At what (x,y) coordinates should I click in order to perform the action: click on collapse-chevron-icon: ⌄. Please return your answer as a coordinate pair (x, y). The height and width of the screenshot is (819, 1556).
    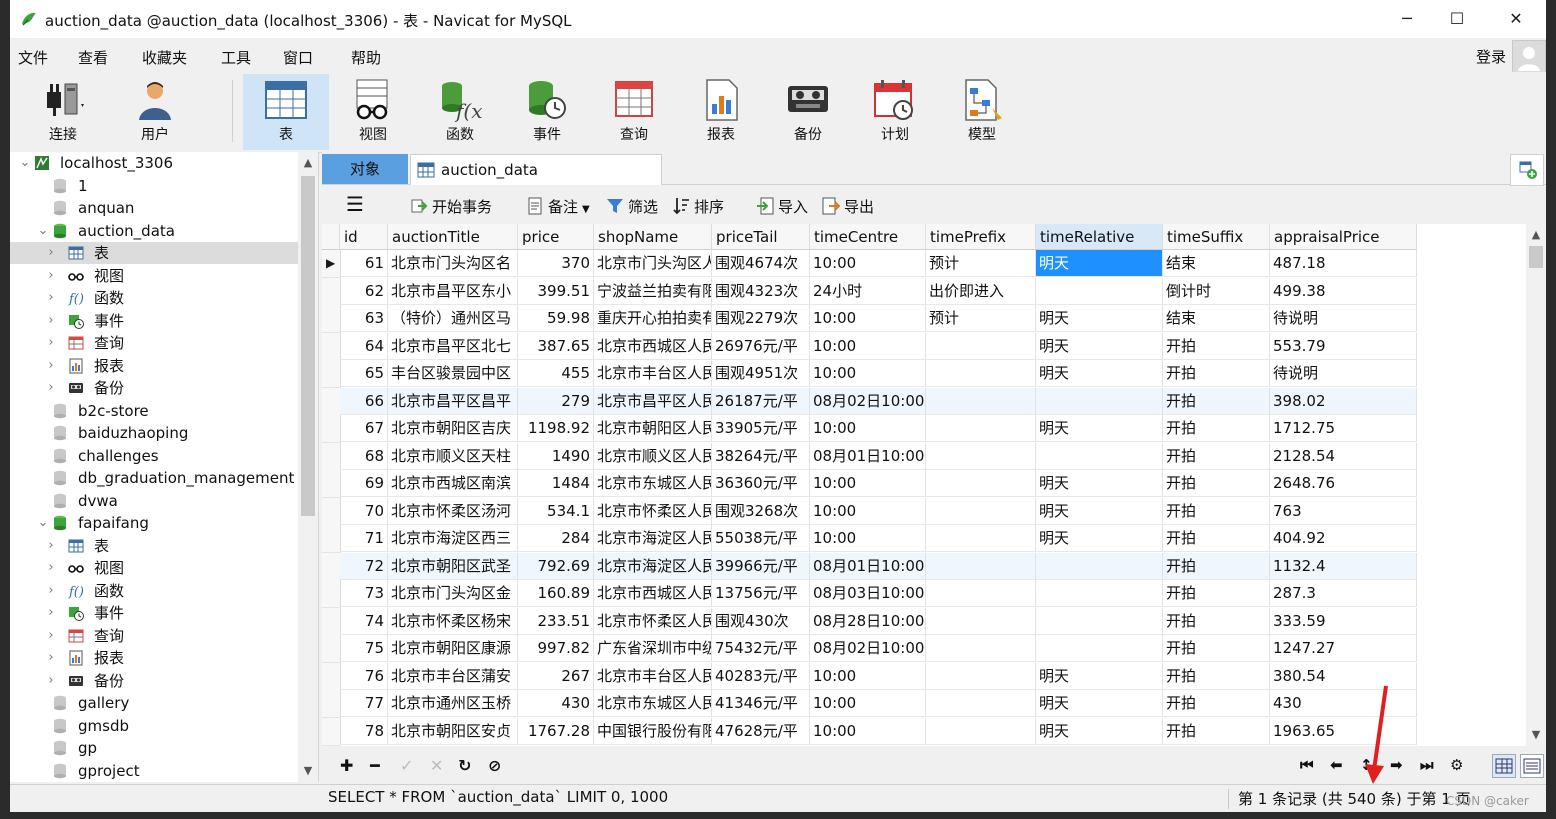
    Looking at the image, I should click on (25, 163).